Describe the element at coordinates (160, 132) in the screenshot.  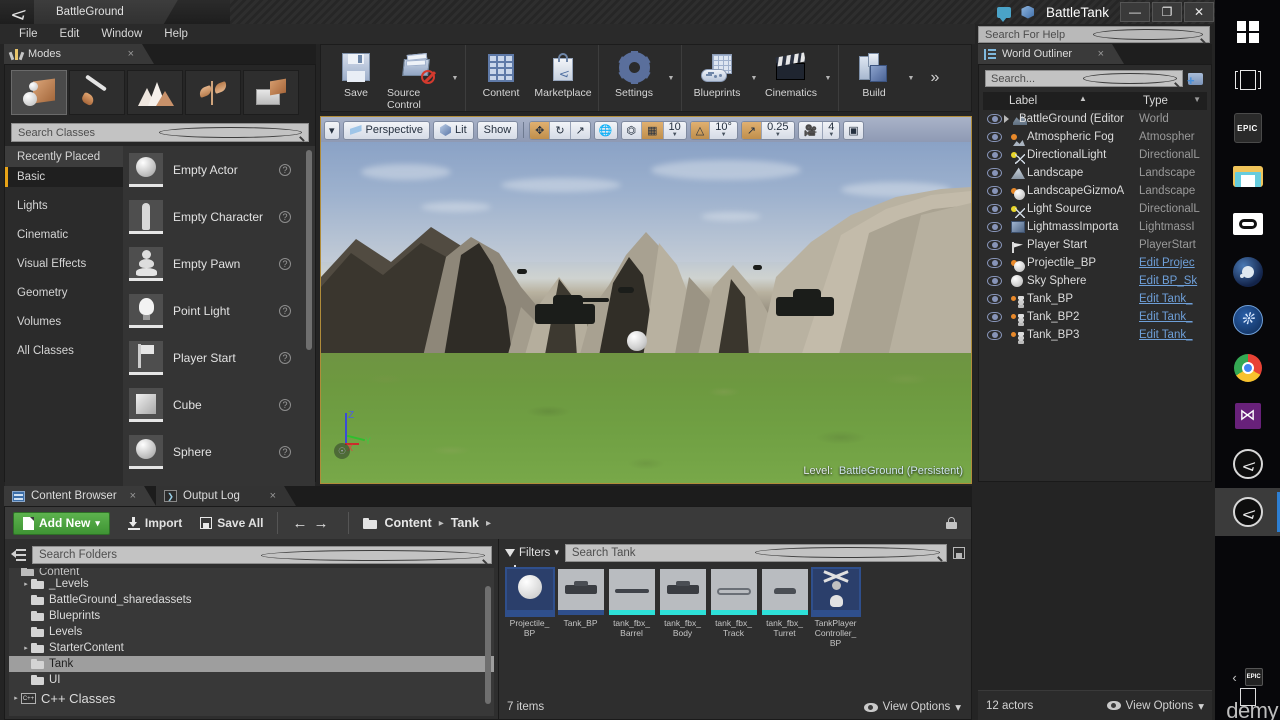
I see `search-classes-input: Search Classes` at that location.